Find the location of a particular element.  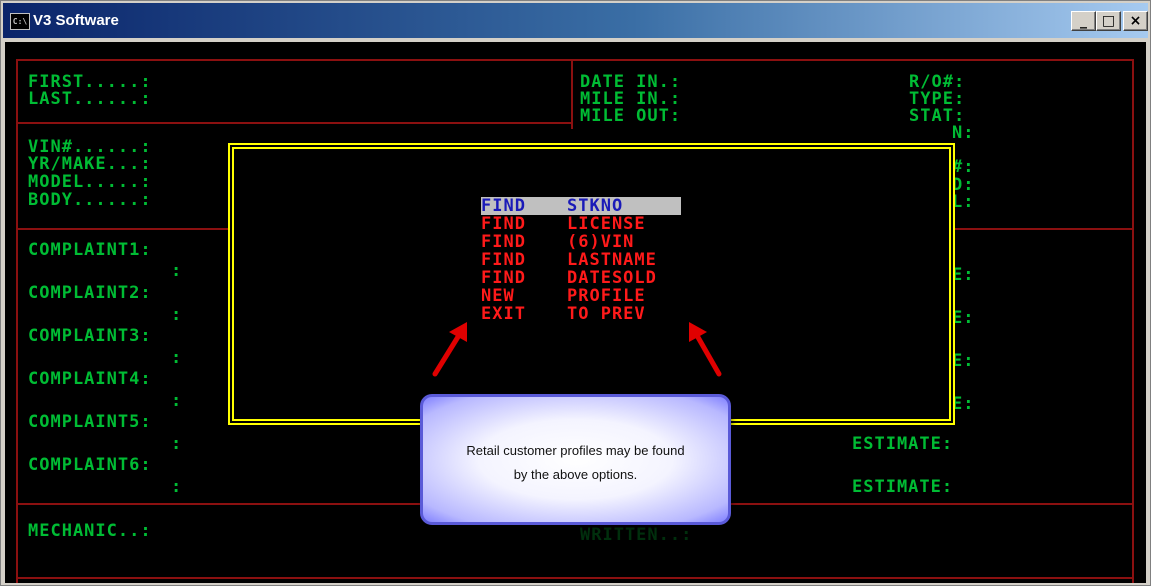

menu-item-find-6-vin: FIND (6)VIN is located at coordinates (581, 242).